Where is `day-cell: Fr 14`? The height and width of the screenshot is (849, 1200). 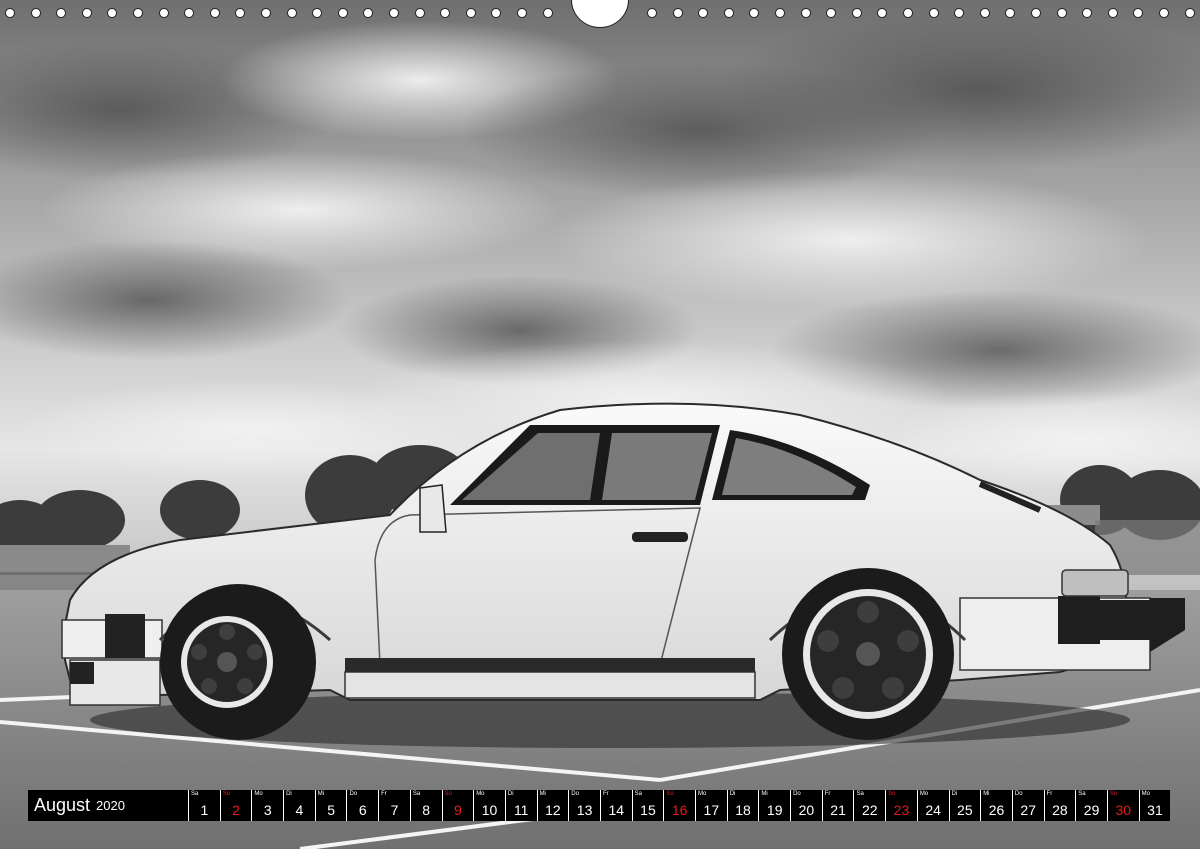
day-cell: Fr 14 is located at coordinates (615, 805).